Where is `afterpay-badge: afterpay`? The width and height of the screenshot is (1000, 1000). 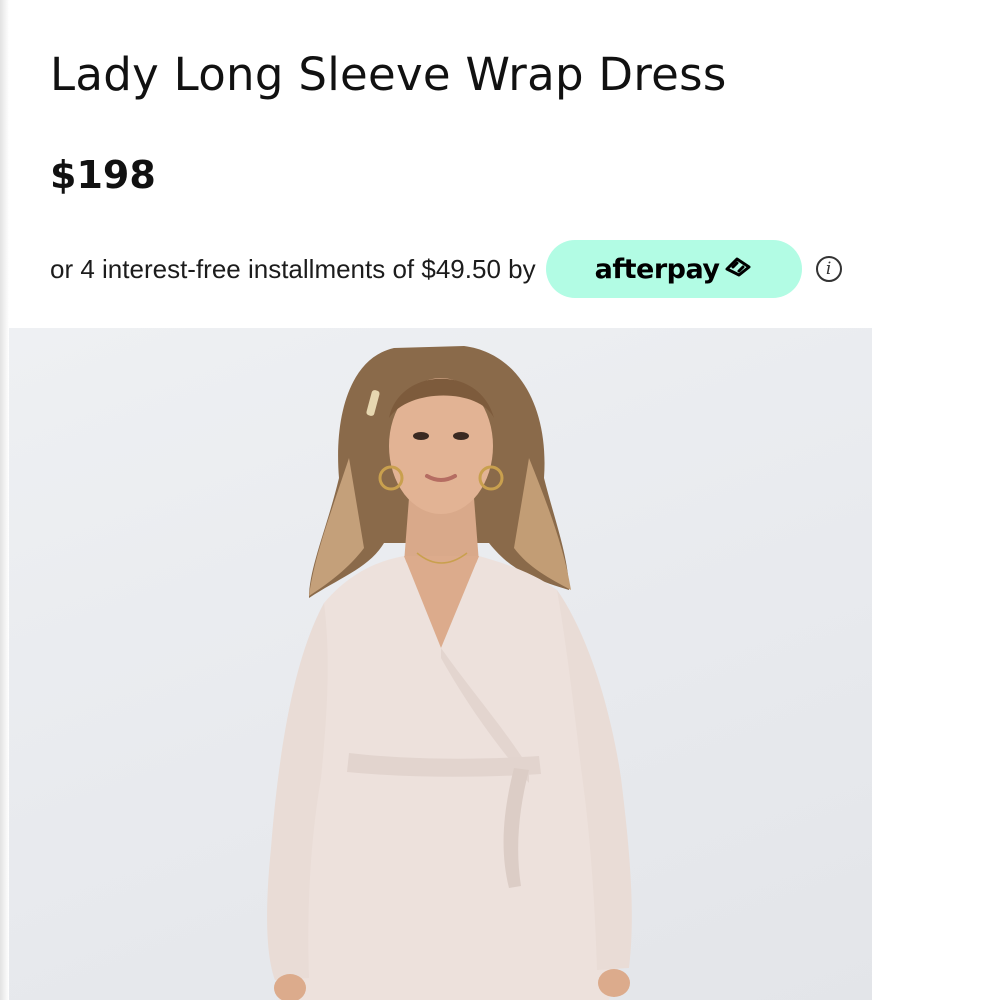
afterpay-badge: afterpay is located at coordinates (673, 269).